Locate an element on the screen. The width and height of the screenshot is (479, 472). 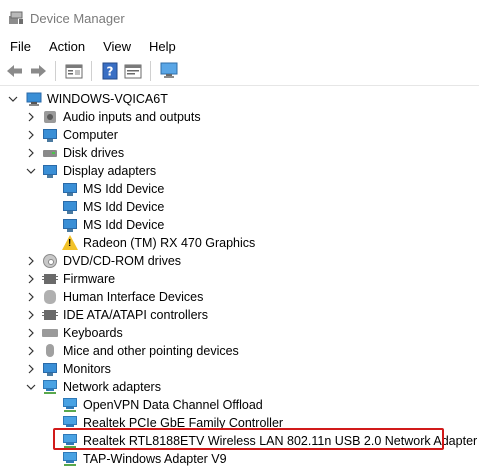
tree-device-ms-idd-2: MS Idd Device is located at coordinates (113, 207).